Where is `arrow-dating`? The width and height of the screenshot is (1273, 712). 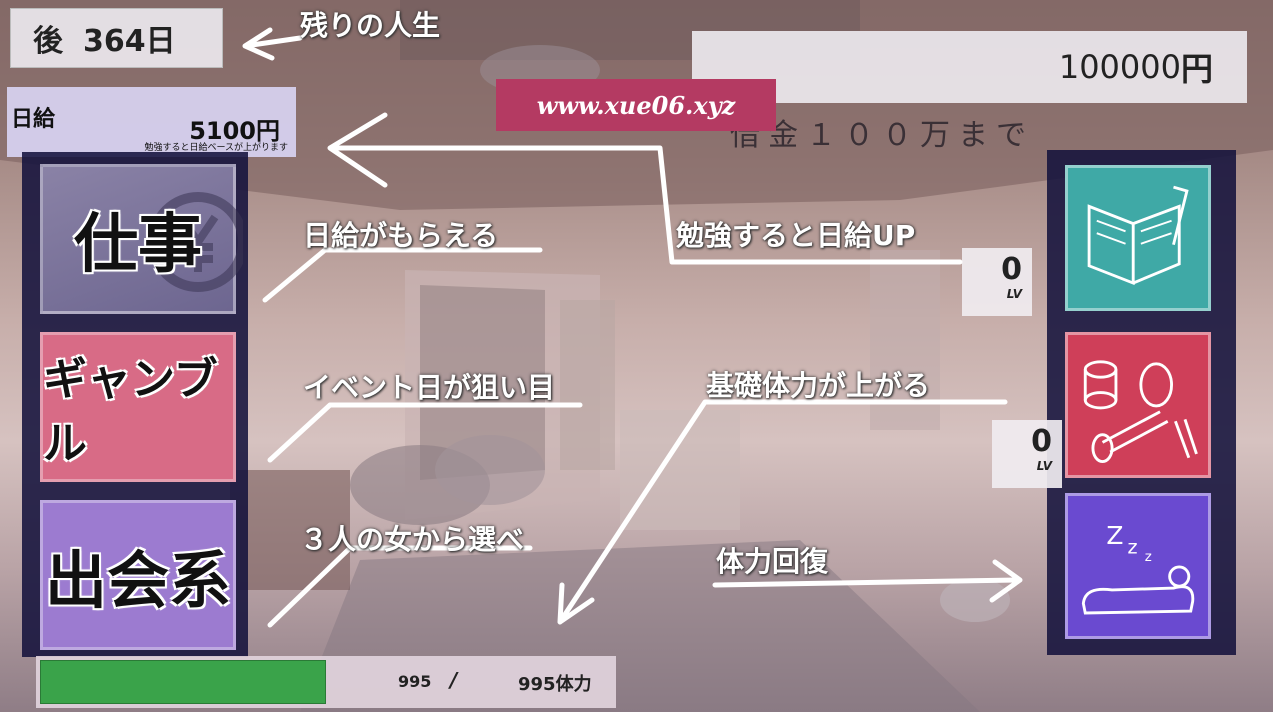 arrow-dating is located at coordinates (400, 586).